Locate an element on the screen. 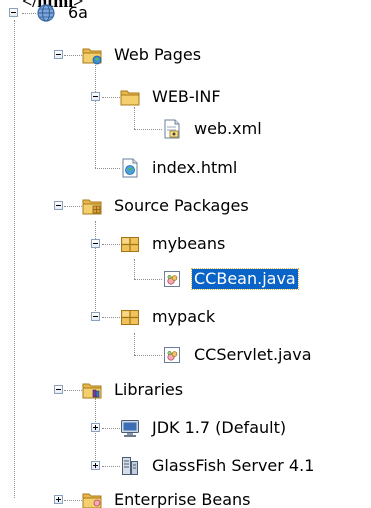  server-library-icon is located at coordinates (130, 466).